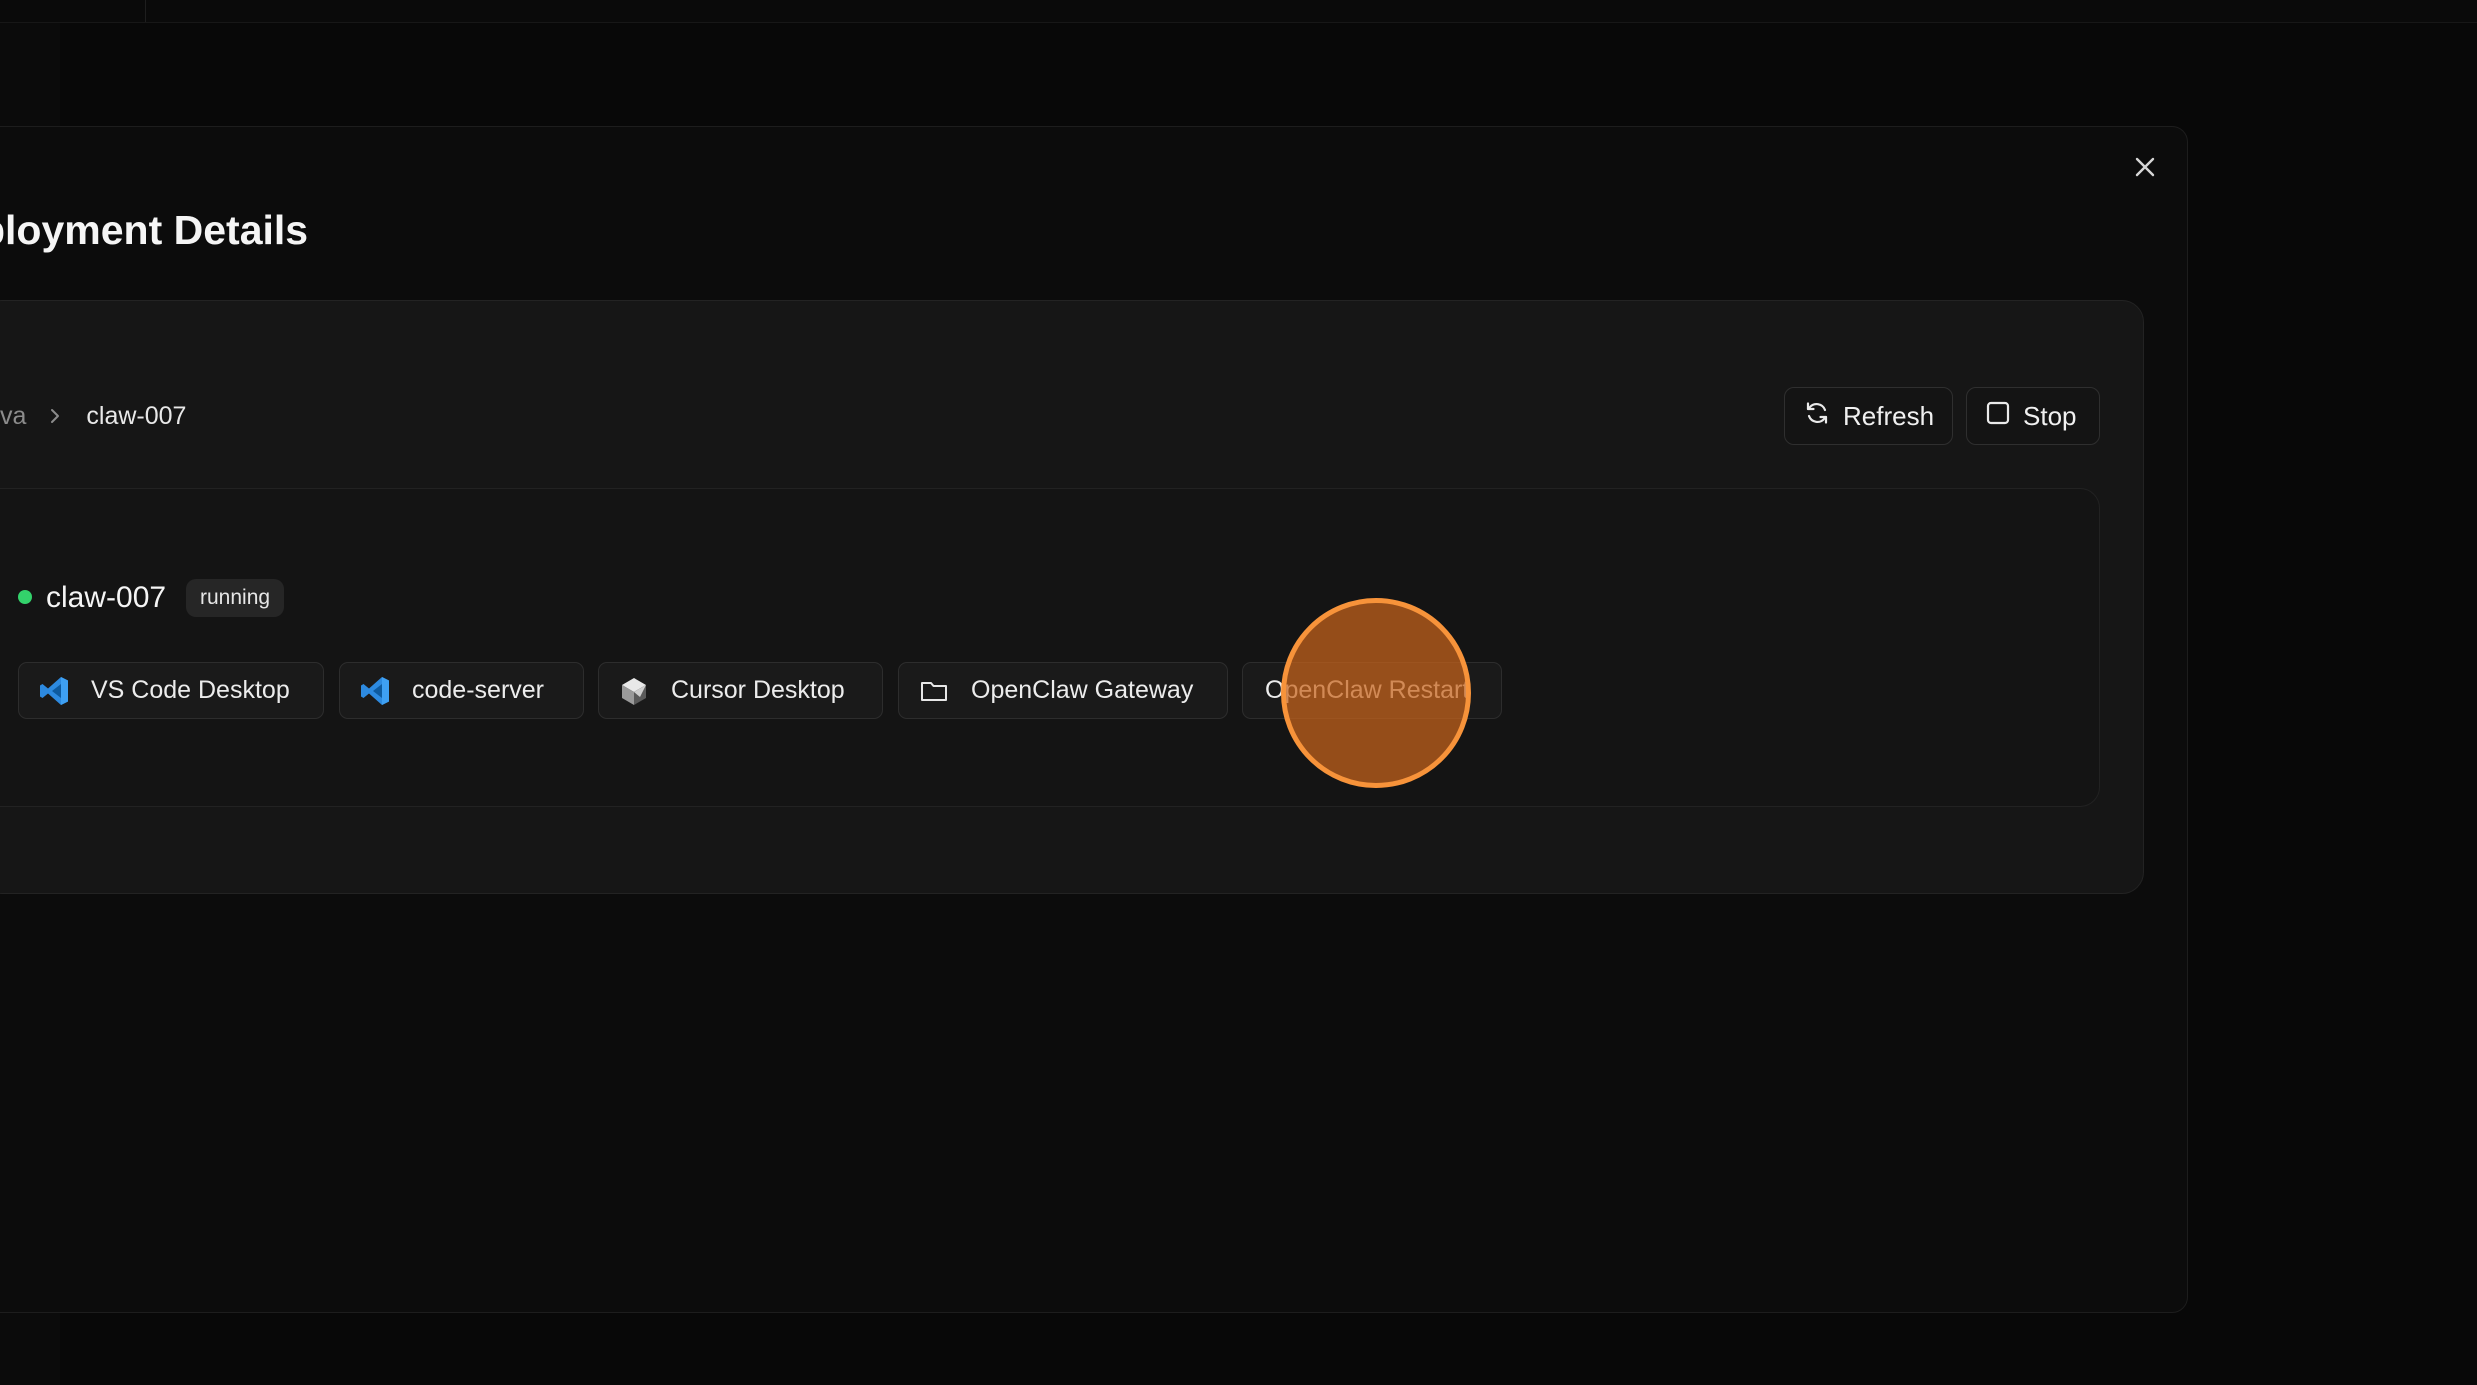  I want to click on app-button-cursor-desktop: Cursor Desktop, so click(740, 690).